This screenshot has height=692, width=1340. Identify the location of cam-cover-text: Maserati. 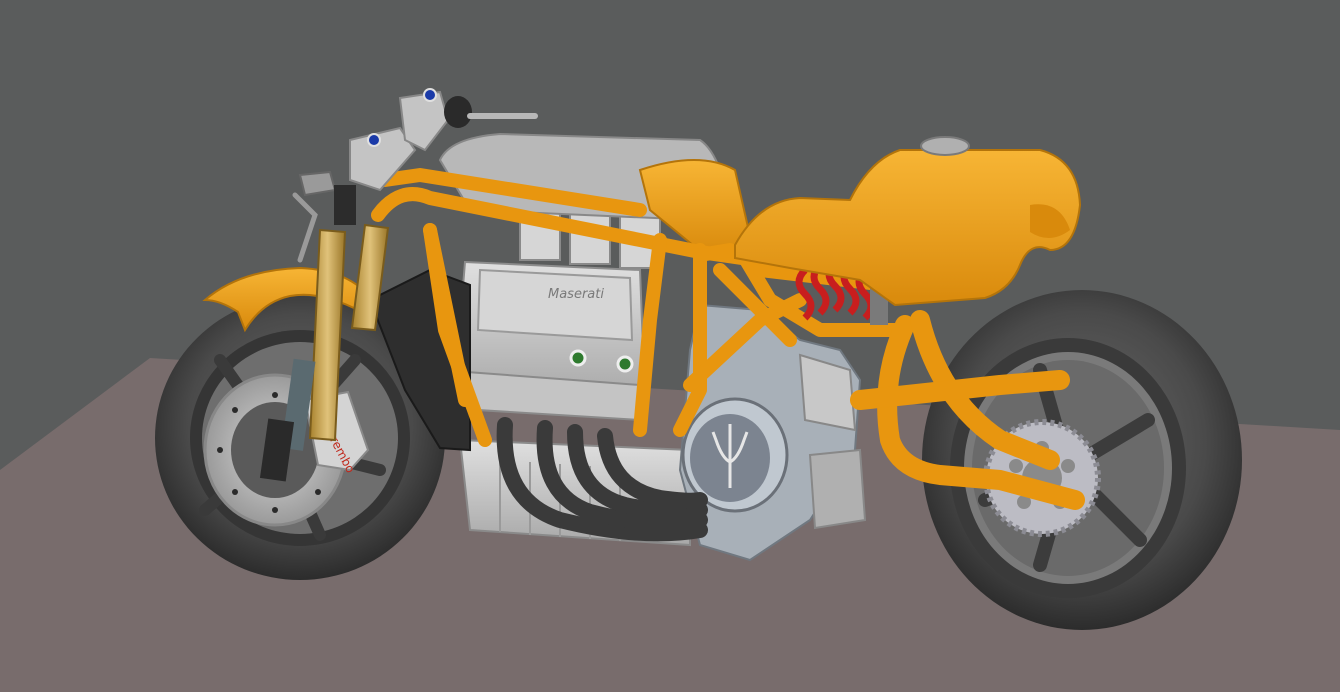
(576, 294).